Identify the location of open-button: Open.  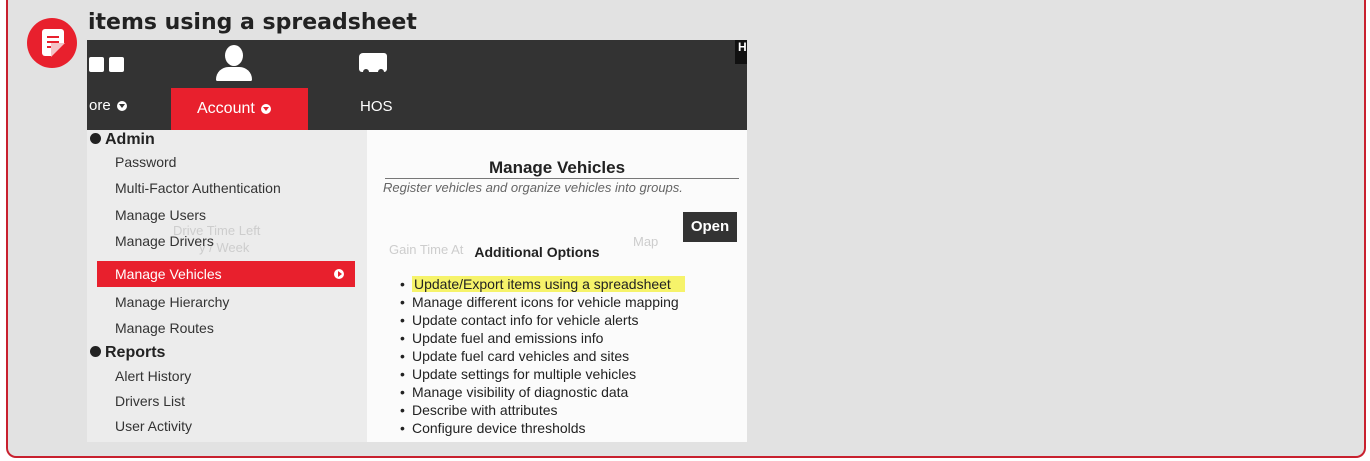
(710, 227).